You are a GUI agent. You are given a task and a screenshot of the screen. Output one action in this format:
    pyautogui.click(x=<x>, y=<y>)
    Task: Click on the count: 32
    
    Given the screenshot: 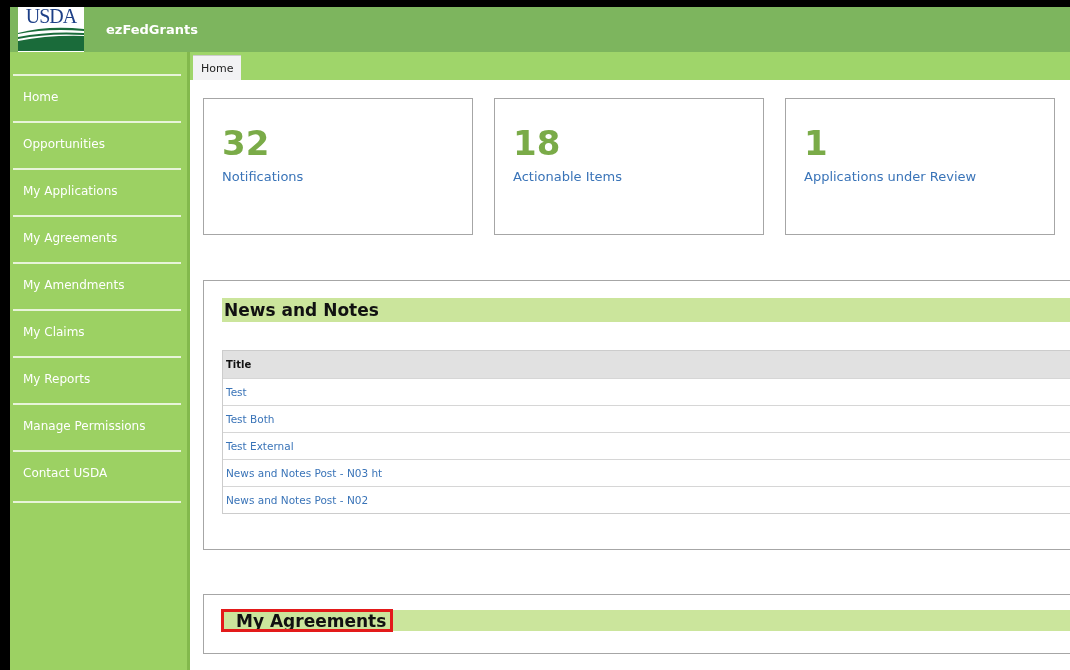 What is the action you would take?
    pyautogui.click(x=246, y=143)
    